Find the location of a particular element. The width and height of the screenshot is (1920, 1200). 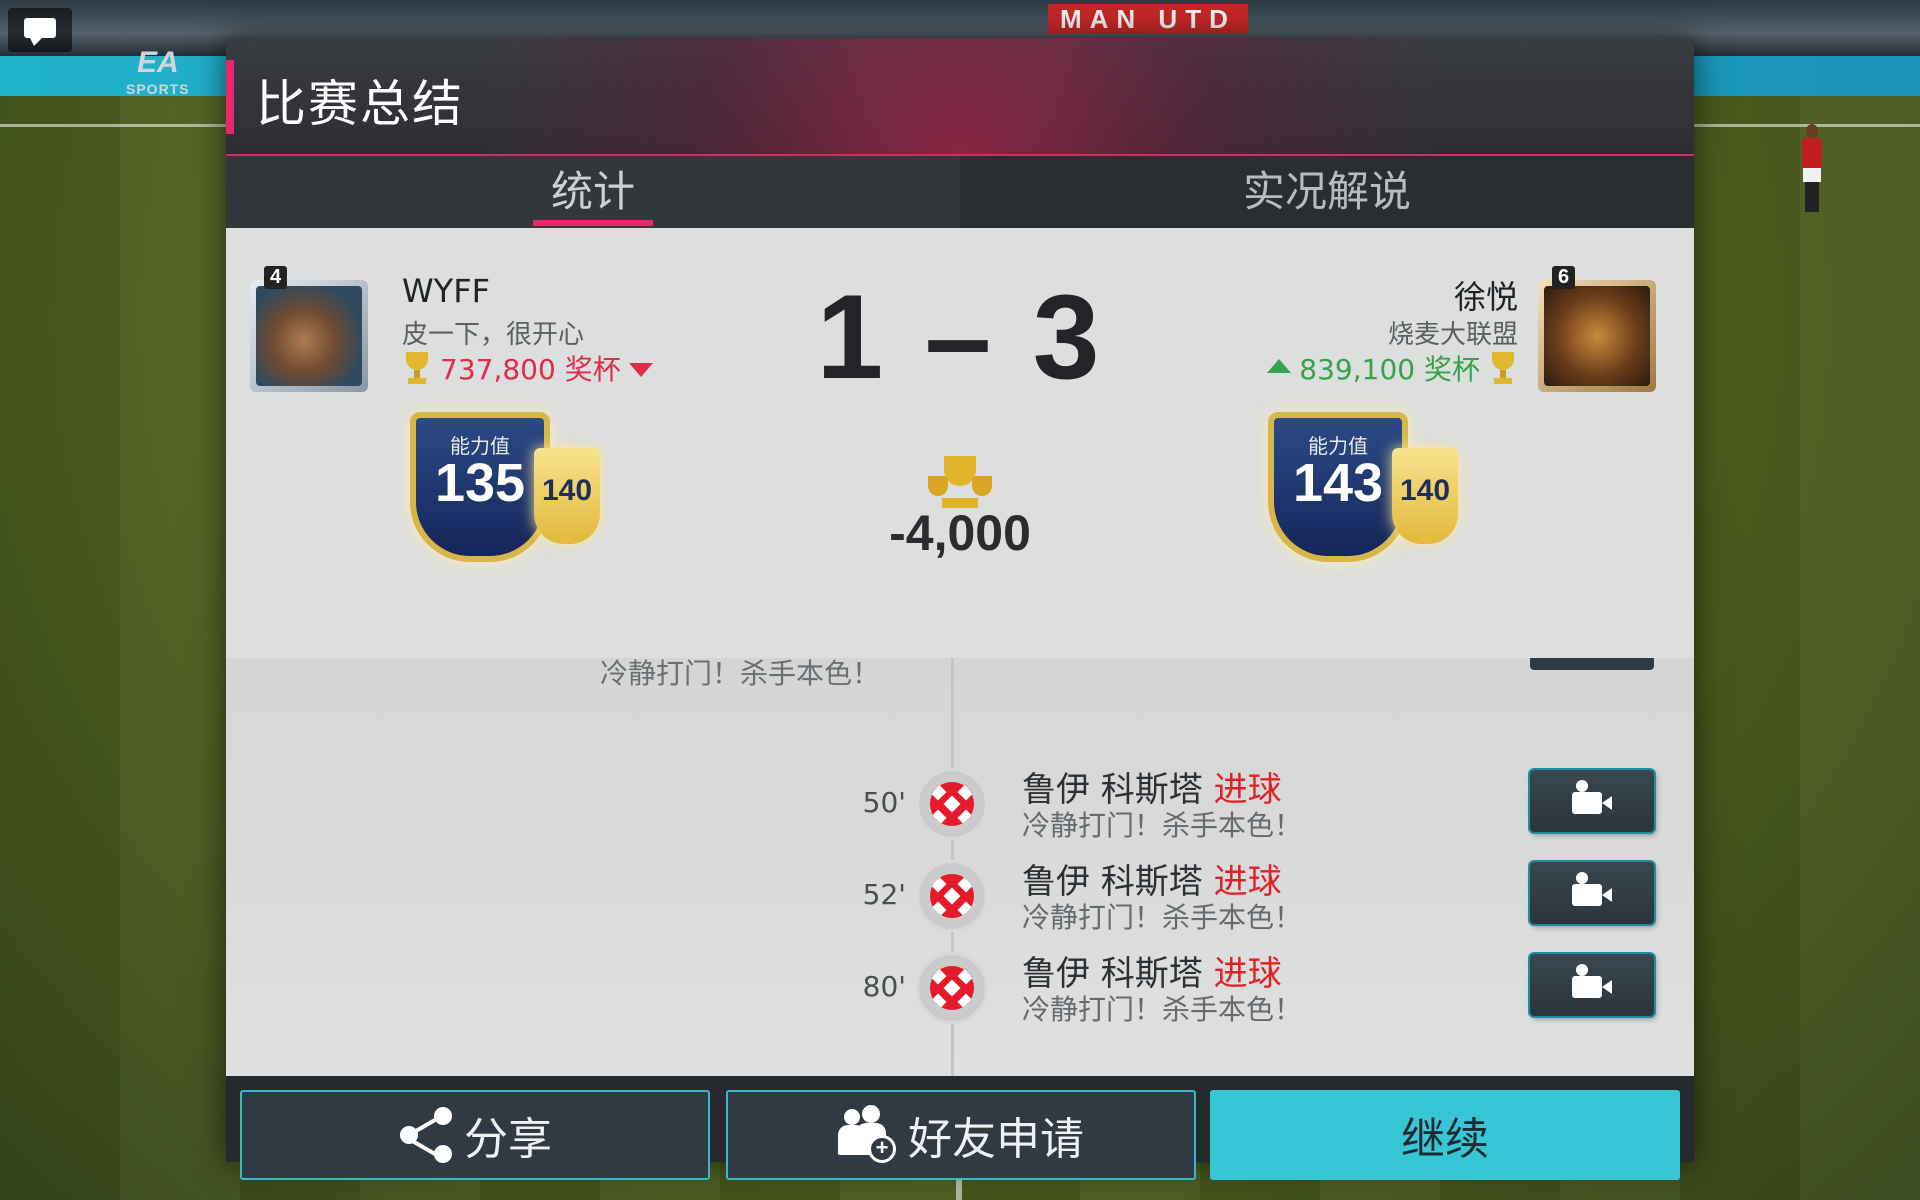

pitch-player-figure is located at coordinates (1812, 169).